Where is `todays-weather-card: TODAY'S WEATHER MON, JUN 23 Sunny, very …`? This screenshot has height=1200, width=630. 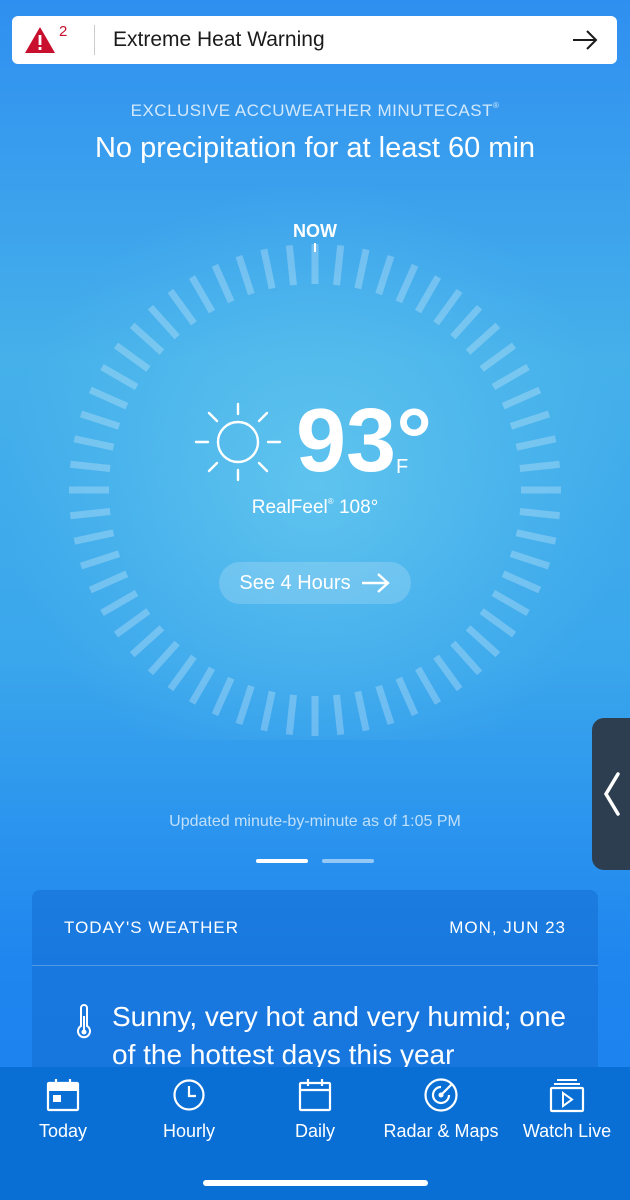
todays-weather-card: TODAY'S WEATHER MON, JUN 23 Sunny, very … is located at coordinates (315, 990).